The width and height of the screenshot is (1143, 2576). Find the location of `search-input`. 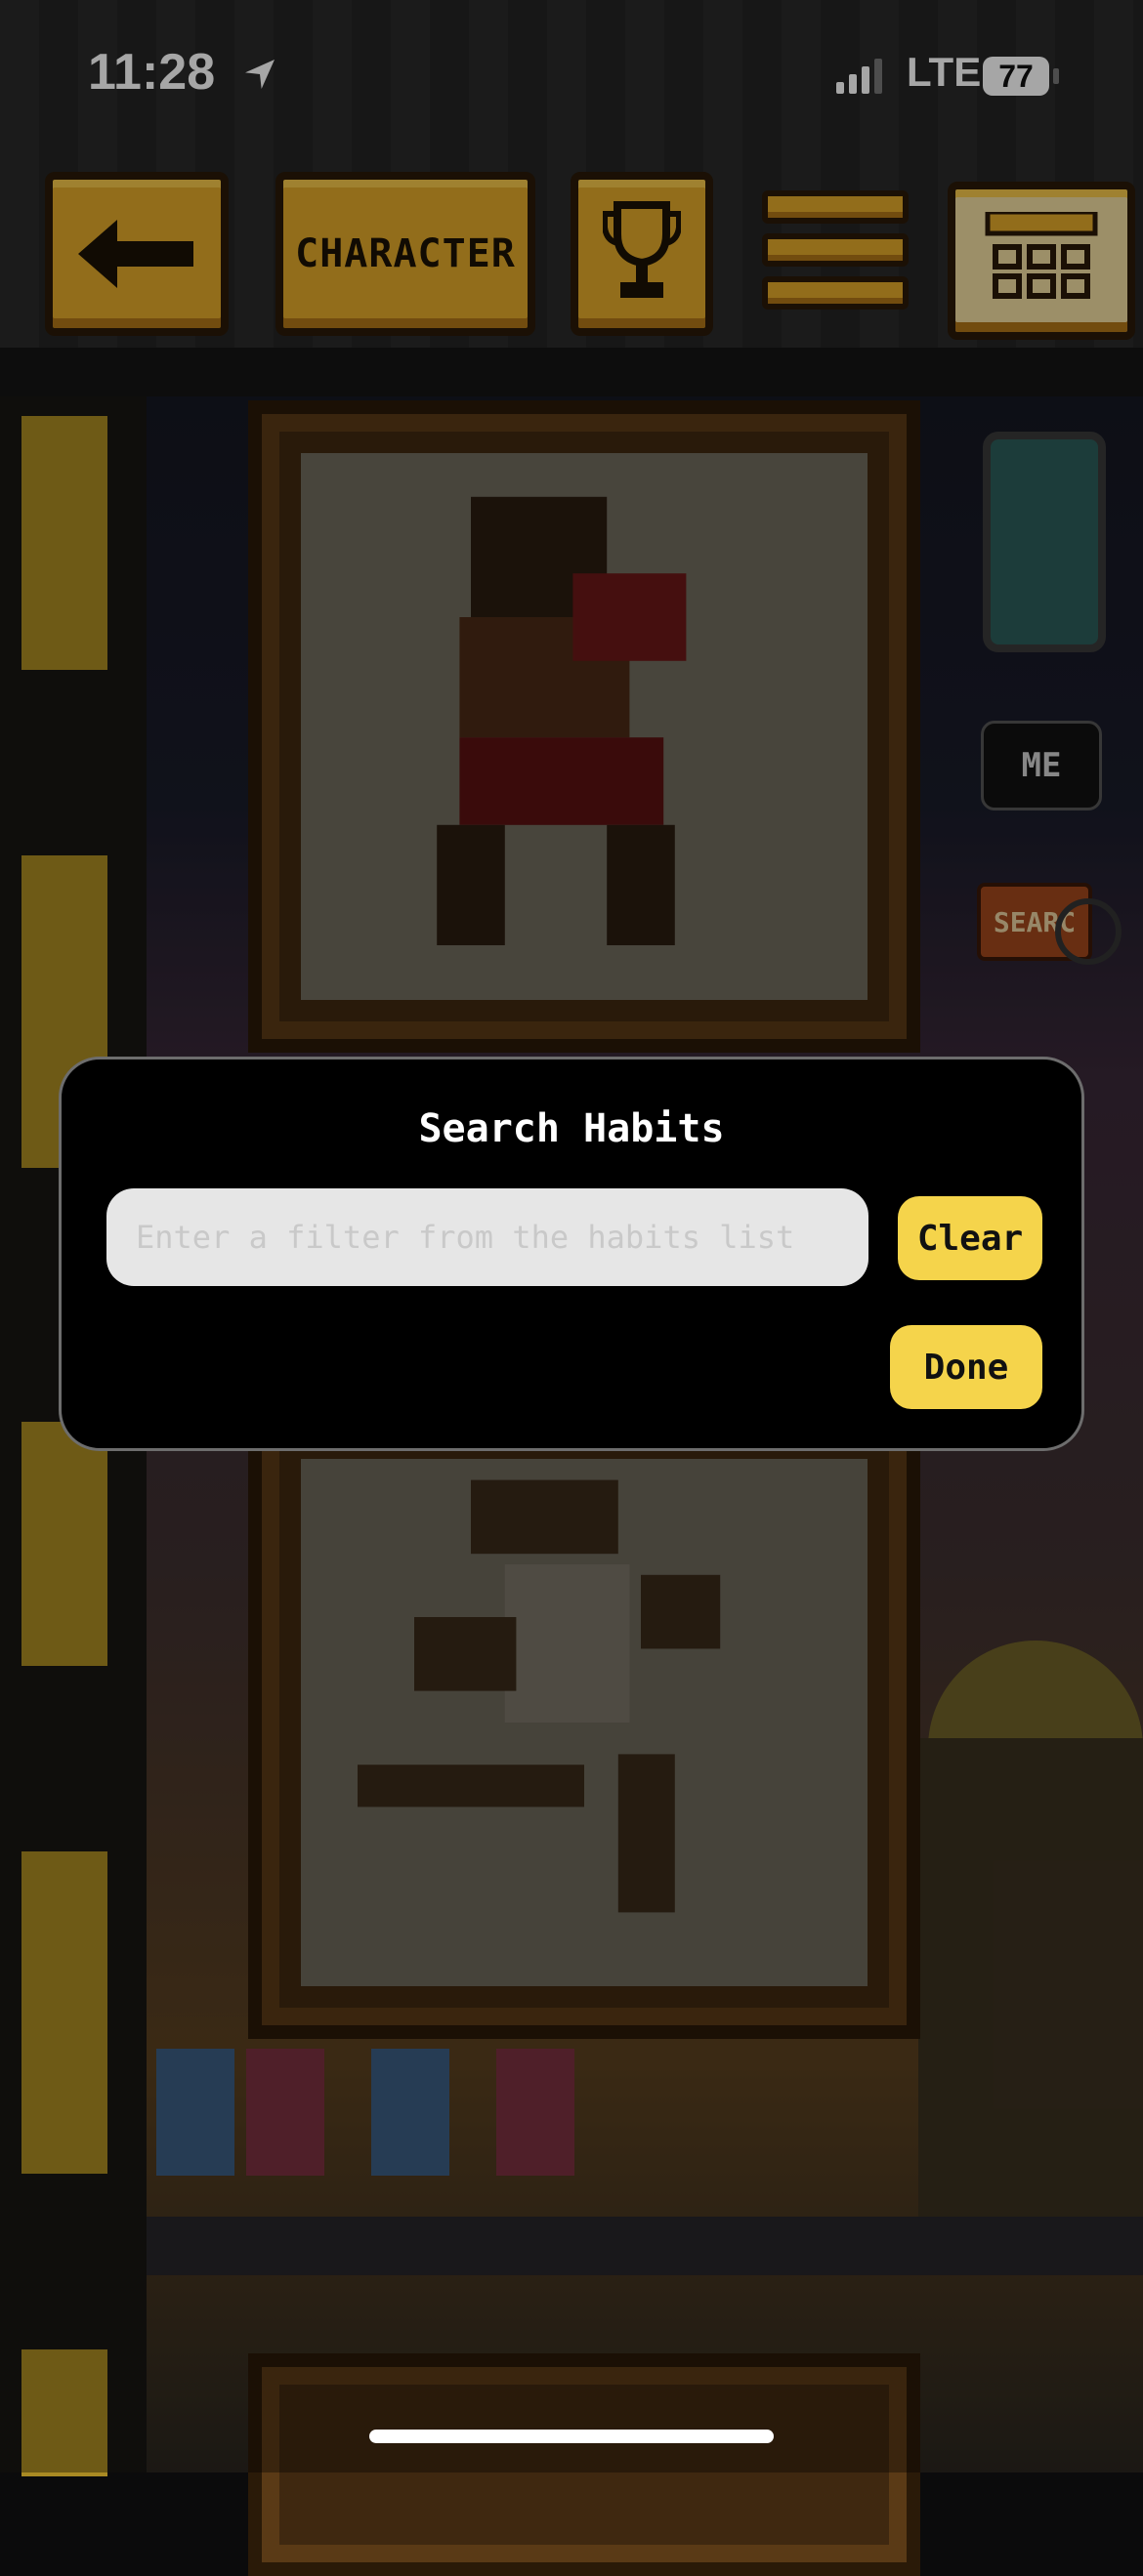

search-input is located at coordinates (487, 1237).